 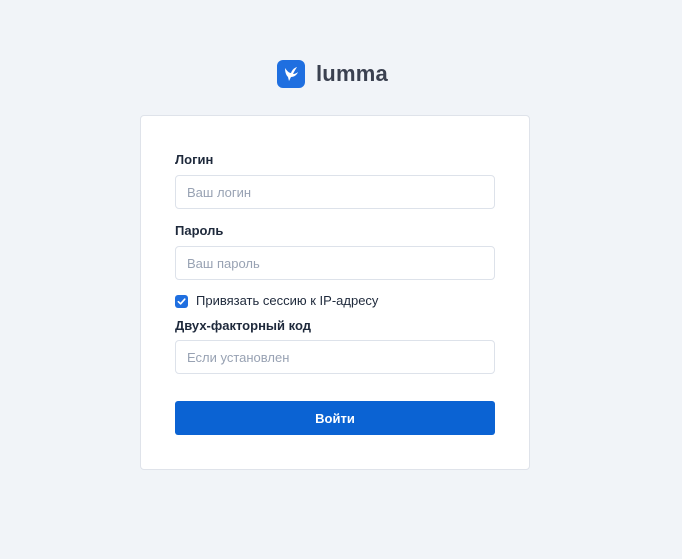 I want to click on login-button: Войти, so click(x=335, y=418).